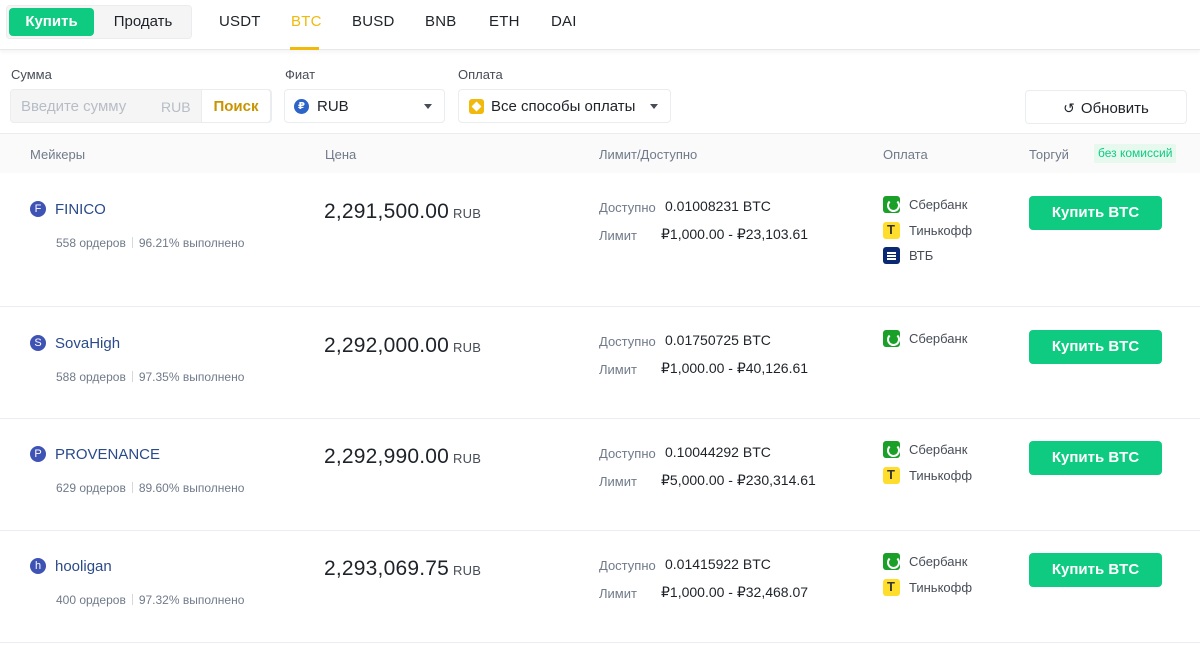 The image size is (1200, 653). I want to click on completion-rate: 97.32% выполнено, so click(191, 600).